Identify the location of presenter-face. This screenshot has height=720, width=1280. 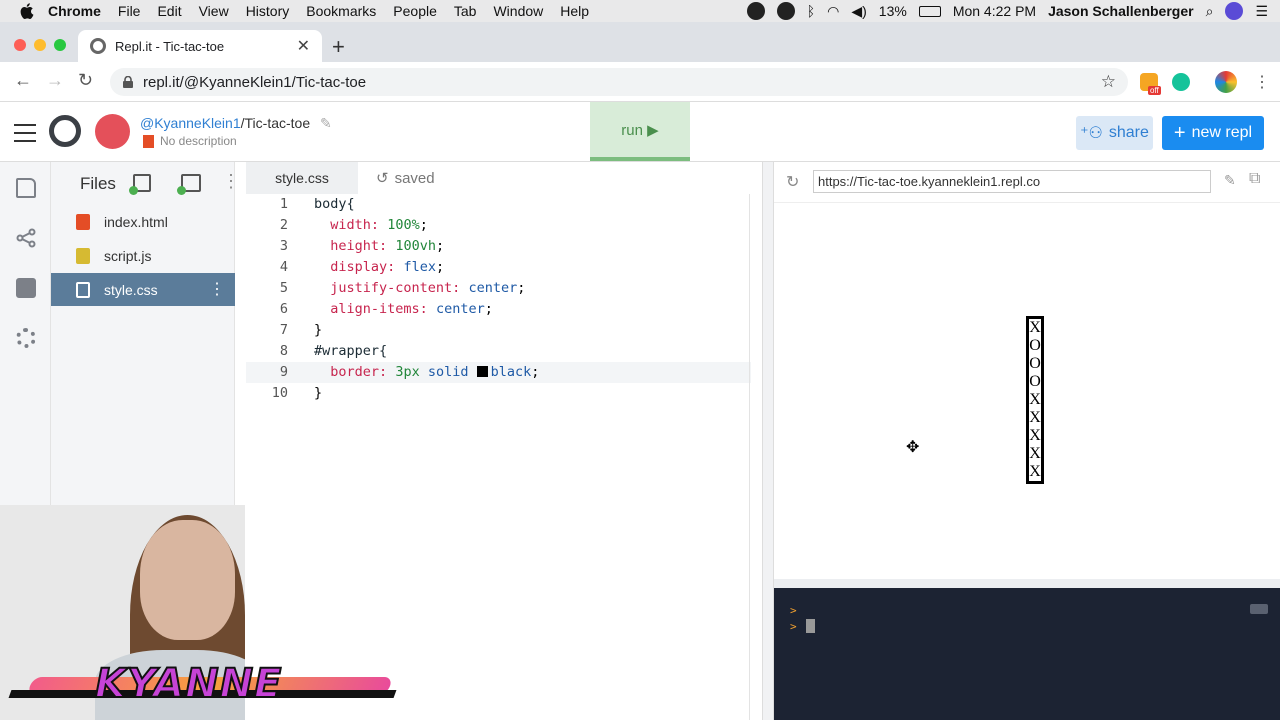
(187, 580).